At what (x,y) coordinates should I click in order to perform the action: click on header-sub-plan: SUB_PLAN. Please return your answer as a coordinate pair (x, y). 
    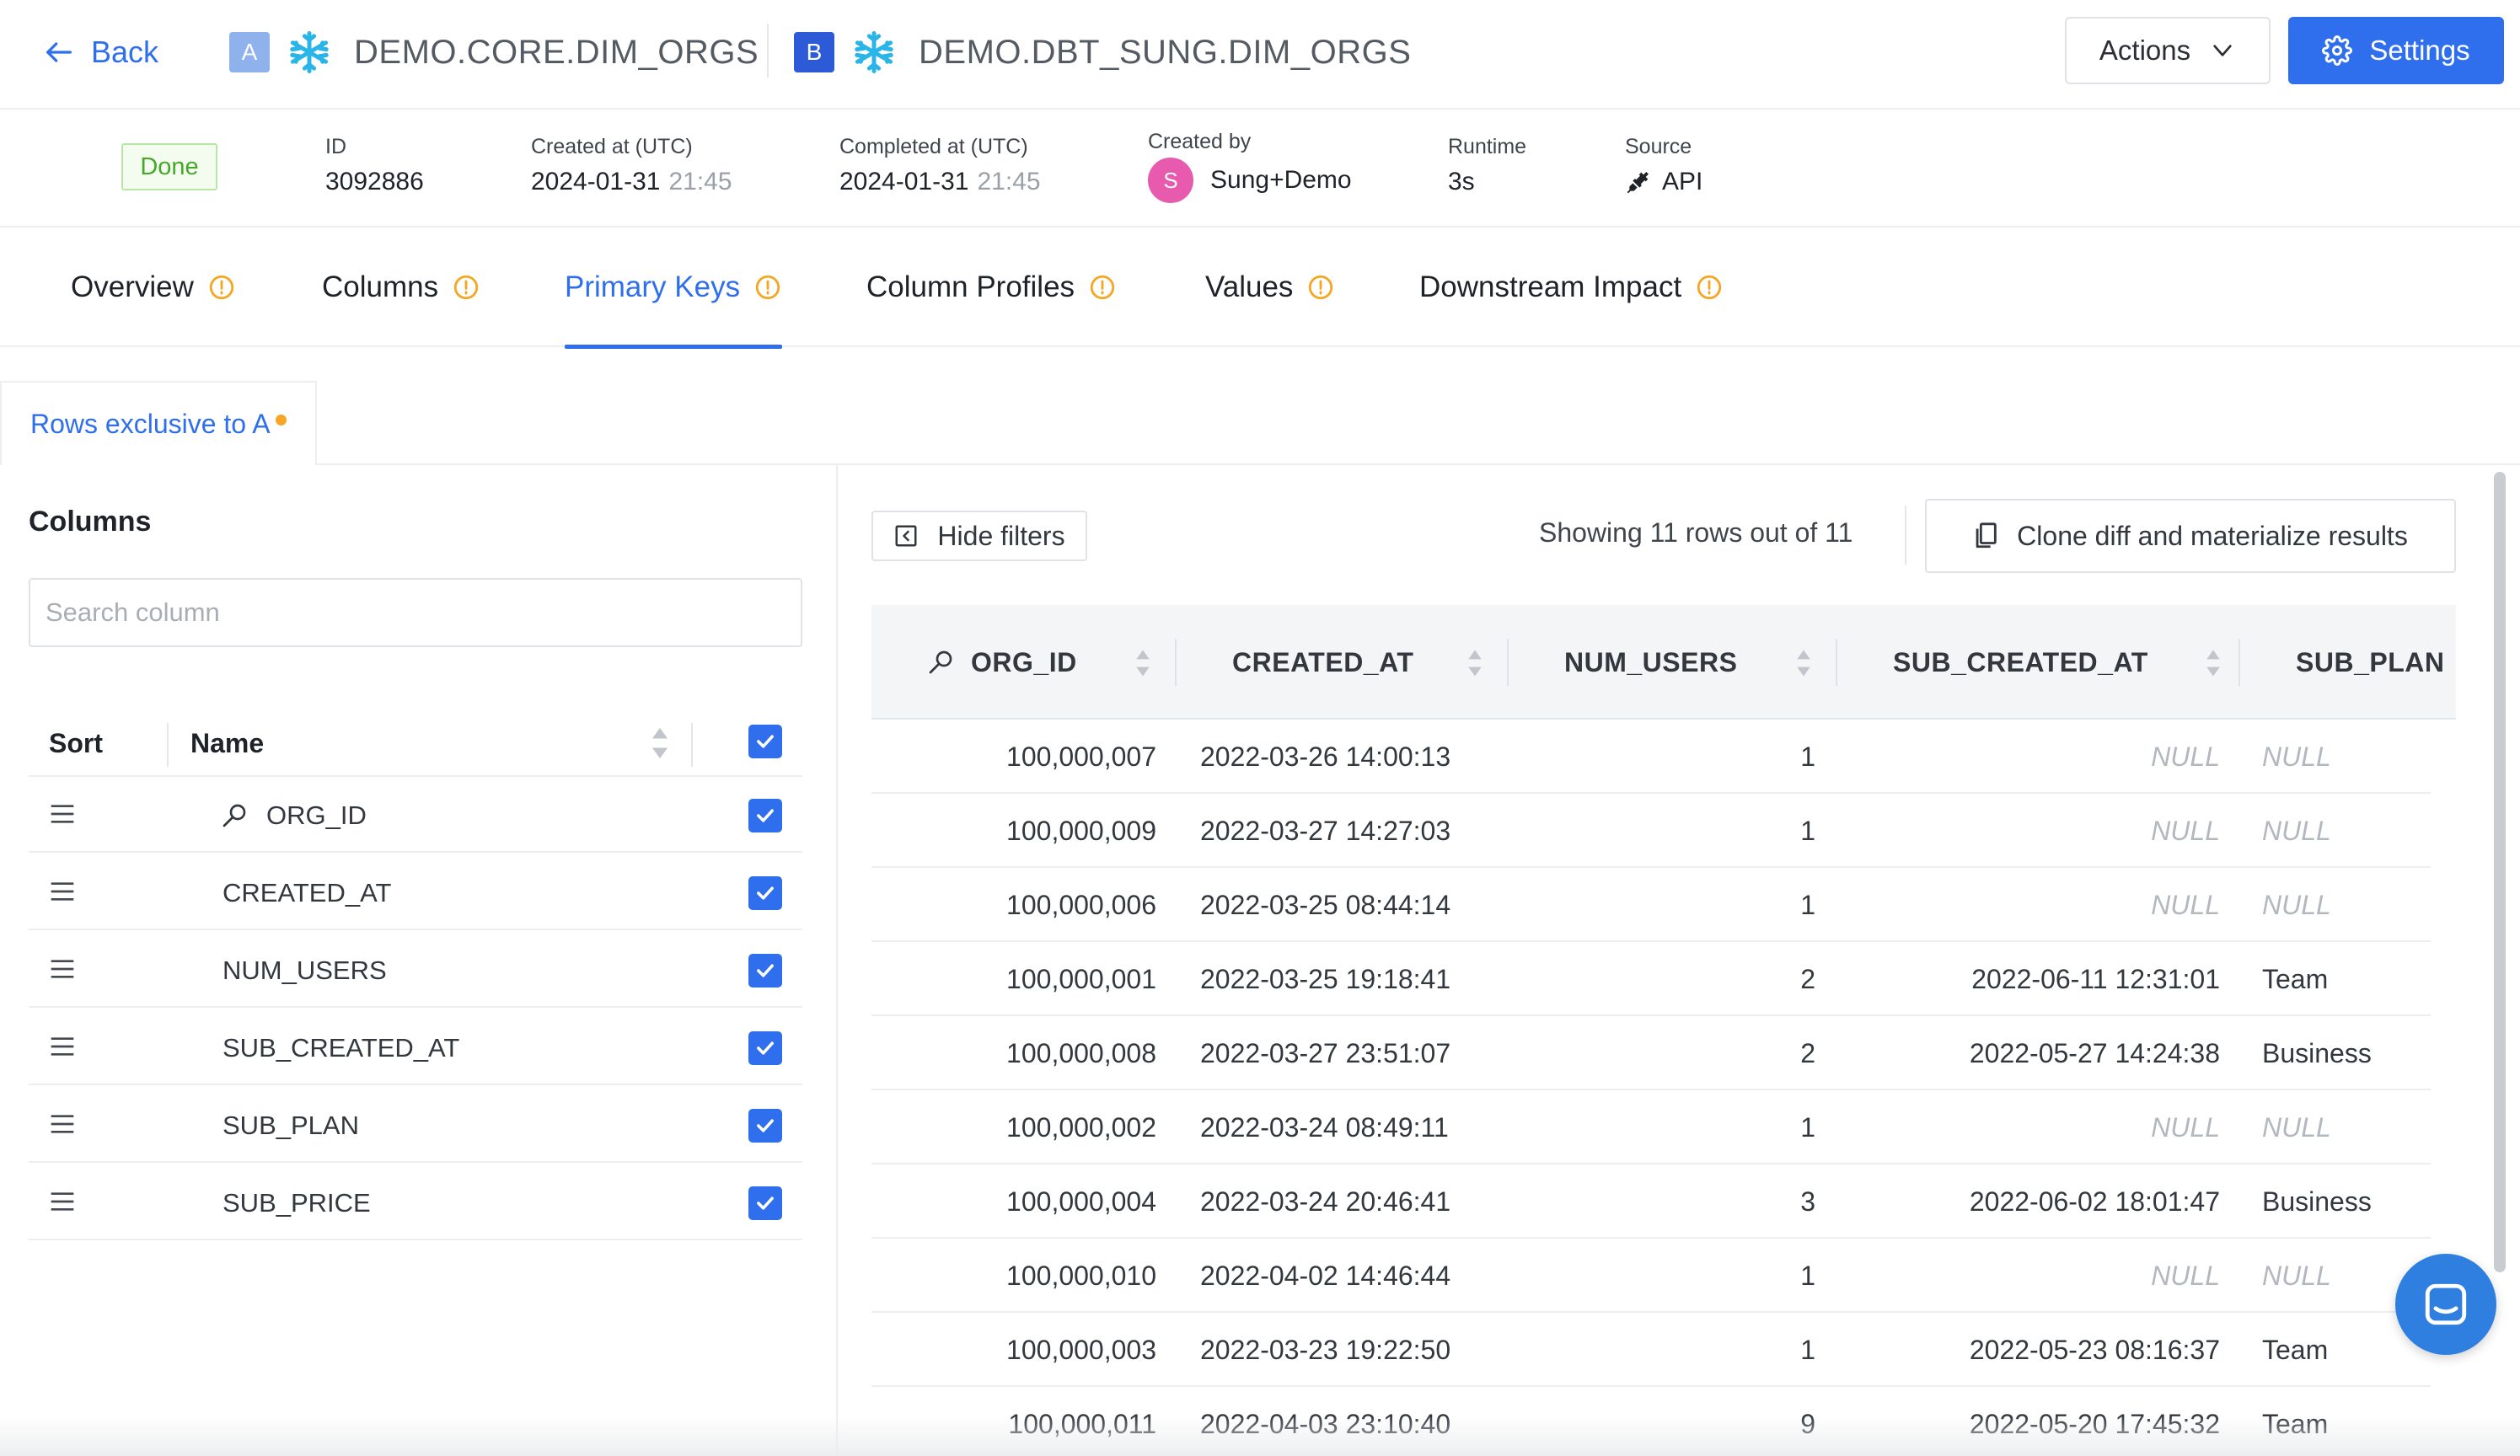
    Looking at the image, I should click on (2370, 662).